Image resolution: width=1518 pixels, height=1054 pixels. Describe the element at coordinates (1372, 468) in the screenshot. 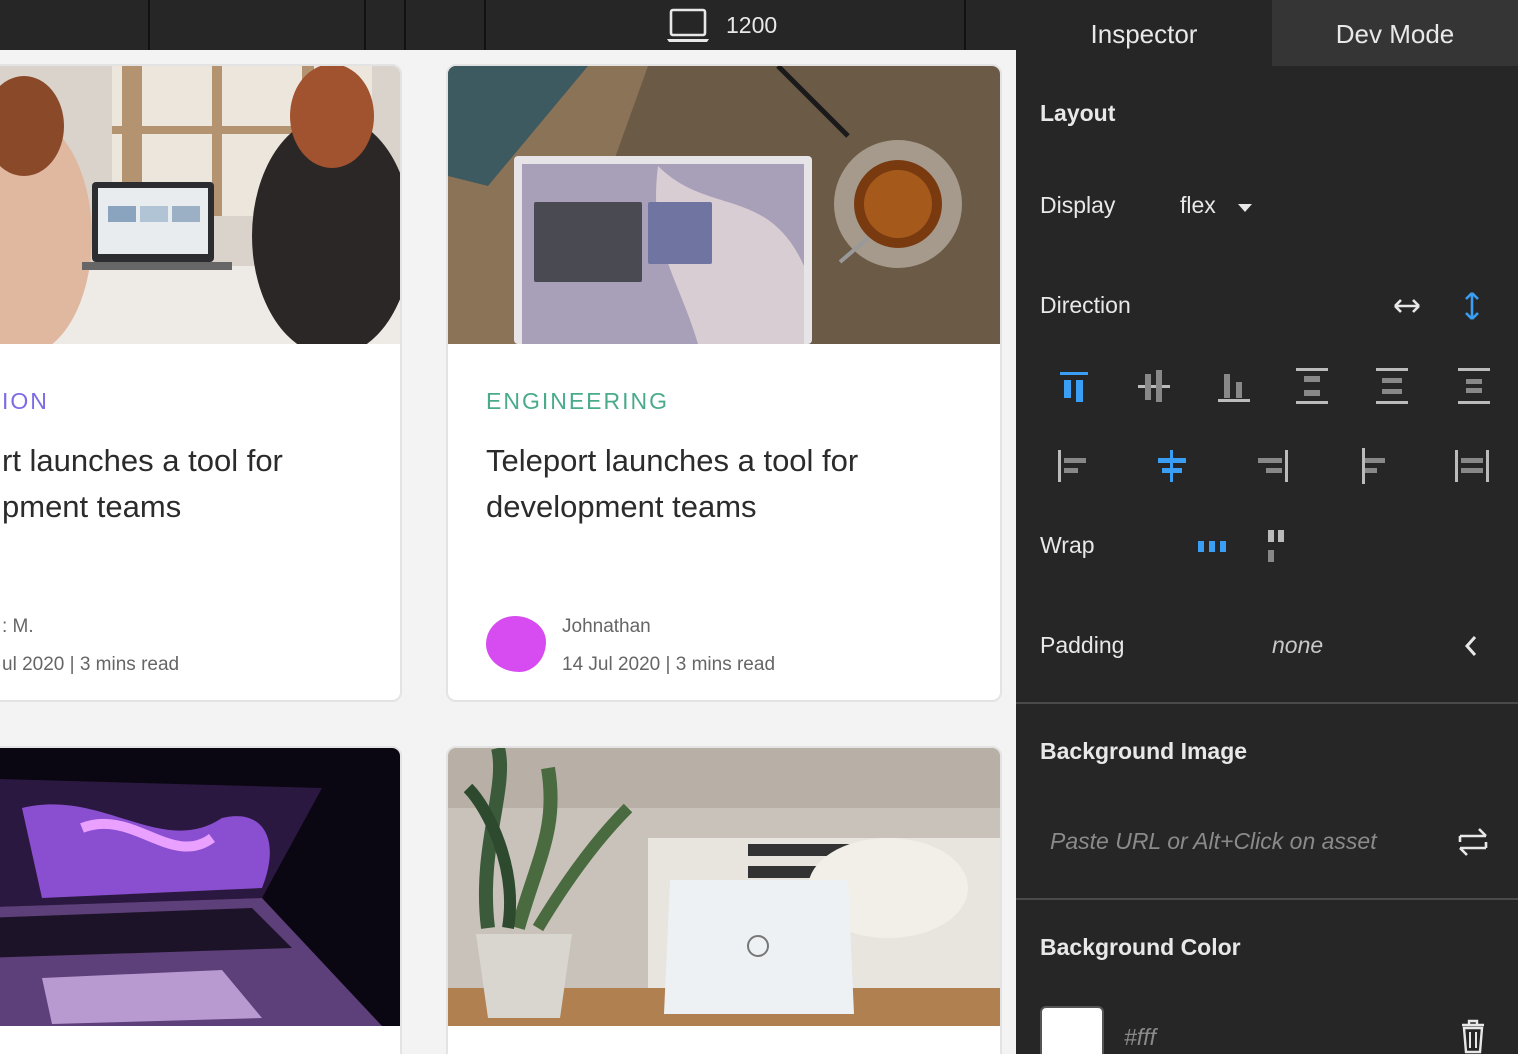

I see `align-baseline-icon` at that location.